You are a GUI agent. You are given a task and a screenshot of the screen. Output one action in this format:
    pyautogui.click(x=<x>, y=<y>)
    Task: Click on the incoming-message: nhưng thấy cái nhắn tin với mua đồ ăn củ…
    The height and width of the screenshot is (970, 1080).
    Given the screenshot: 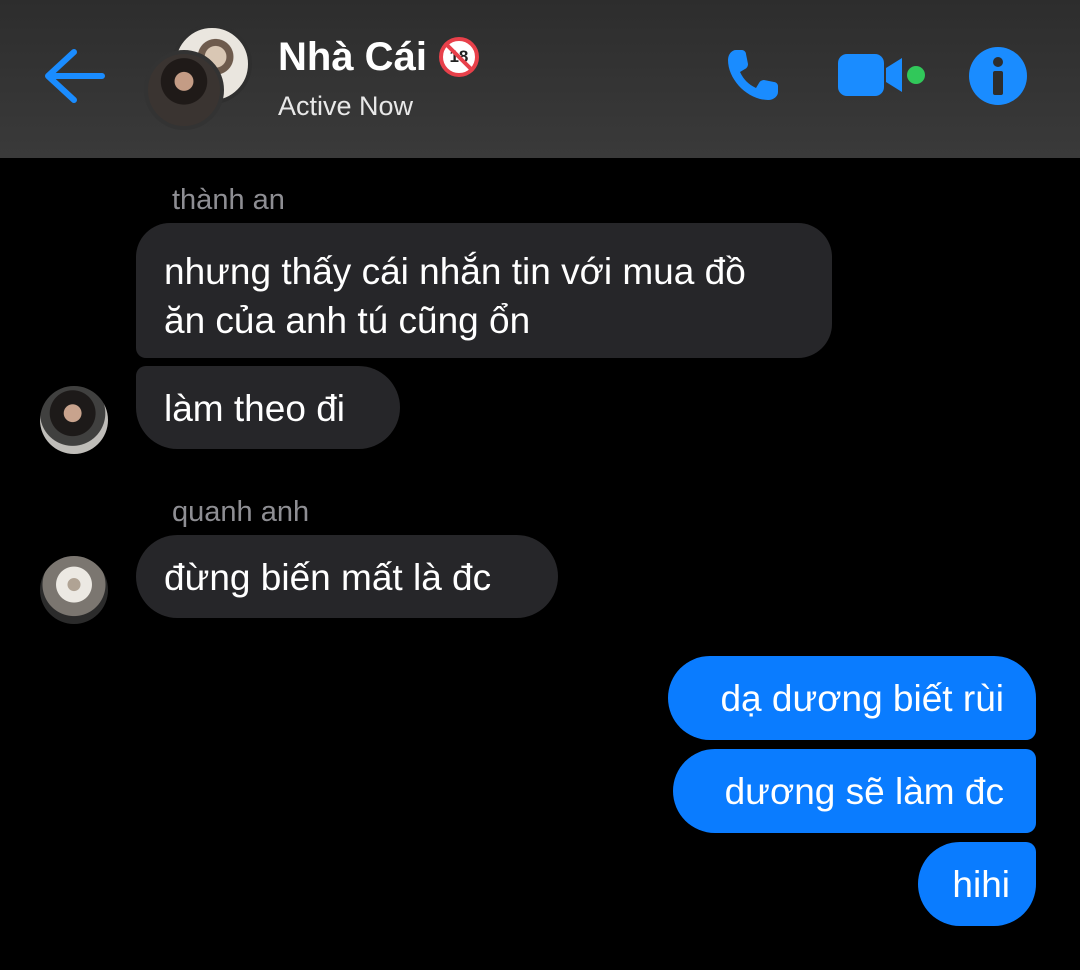 What is the action you would take?
    pyautogui.click(x=484, y=290)
    